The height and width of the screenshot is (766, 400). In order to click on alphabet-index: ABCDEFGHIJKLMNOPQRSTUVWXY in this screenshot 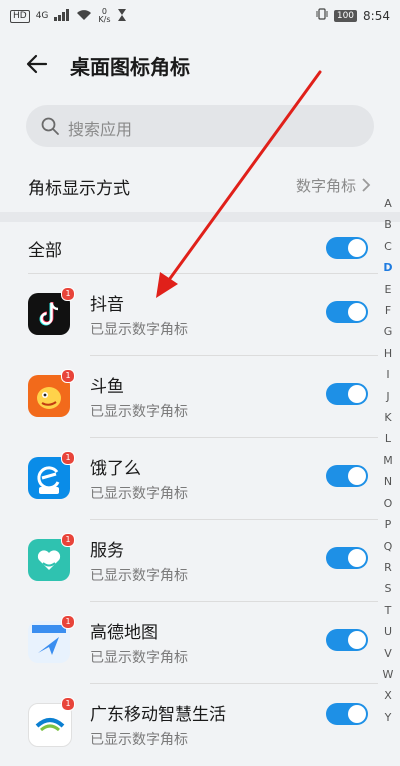, I will do `click(388, 460)`.